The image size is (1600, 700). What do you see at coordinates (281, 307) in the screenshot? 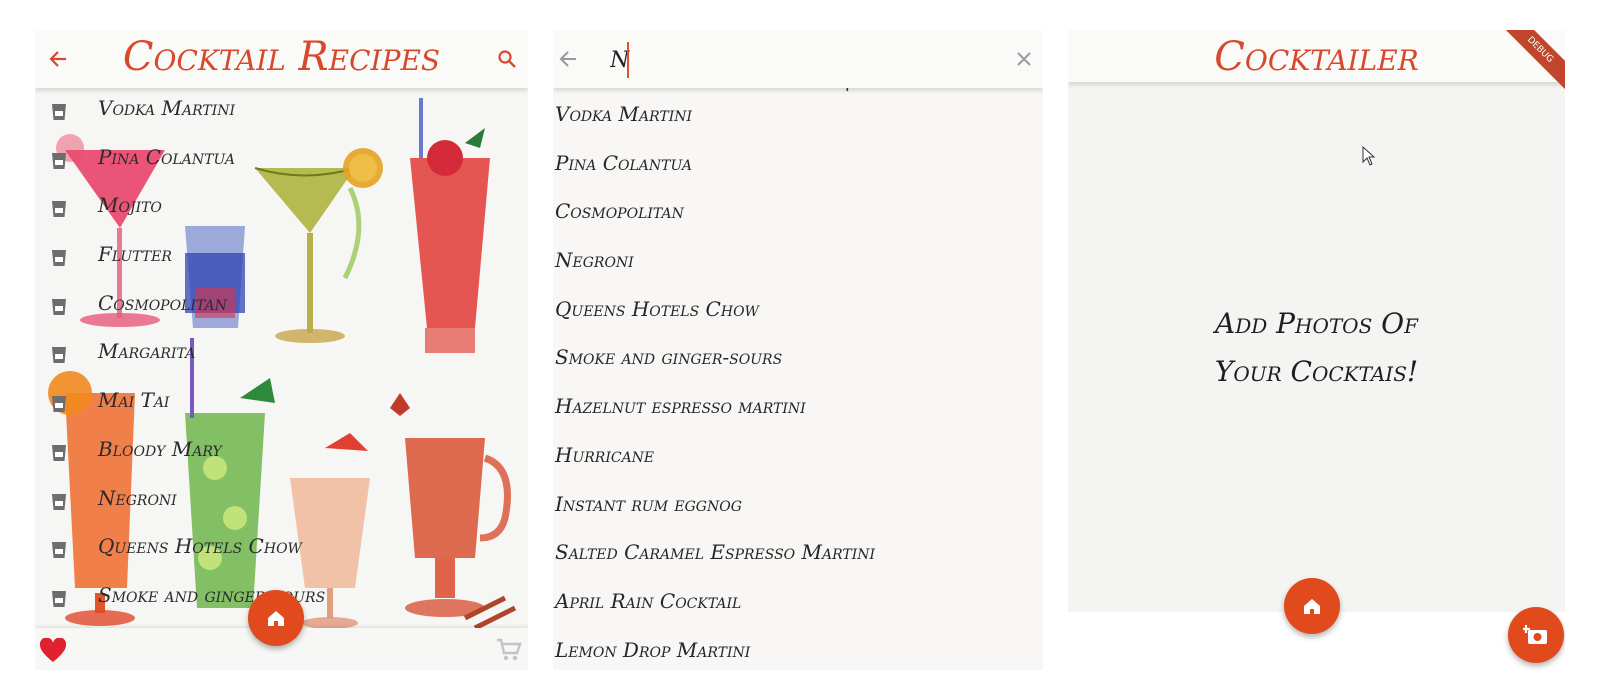
I see `list-item: Cosmopolitan` at bounding box center [281, 307].